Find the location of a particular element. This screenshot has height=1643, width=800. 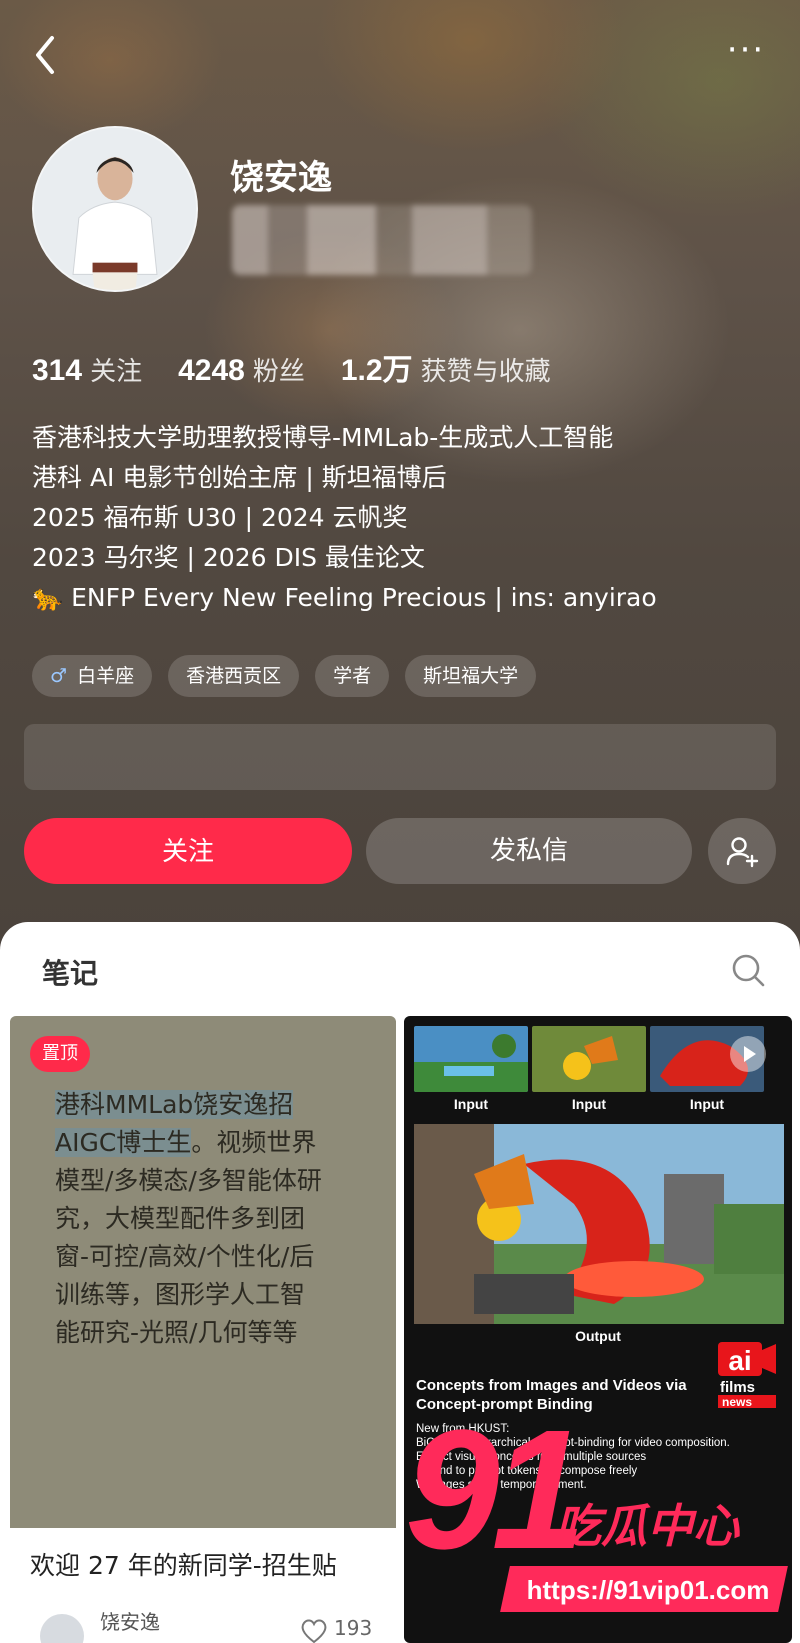

cover-highlight: 港科MMLab饶安逸 is located at coordinates (162, 1104).